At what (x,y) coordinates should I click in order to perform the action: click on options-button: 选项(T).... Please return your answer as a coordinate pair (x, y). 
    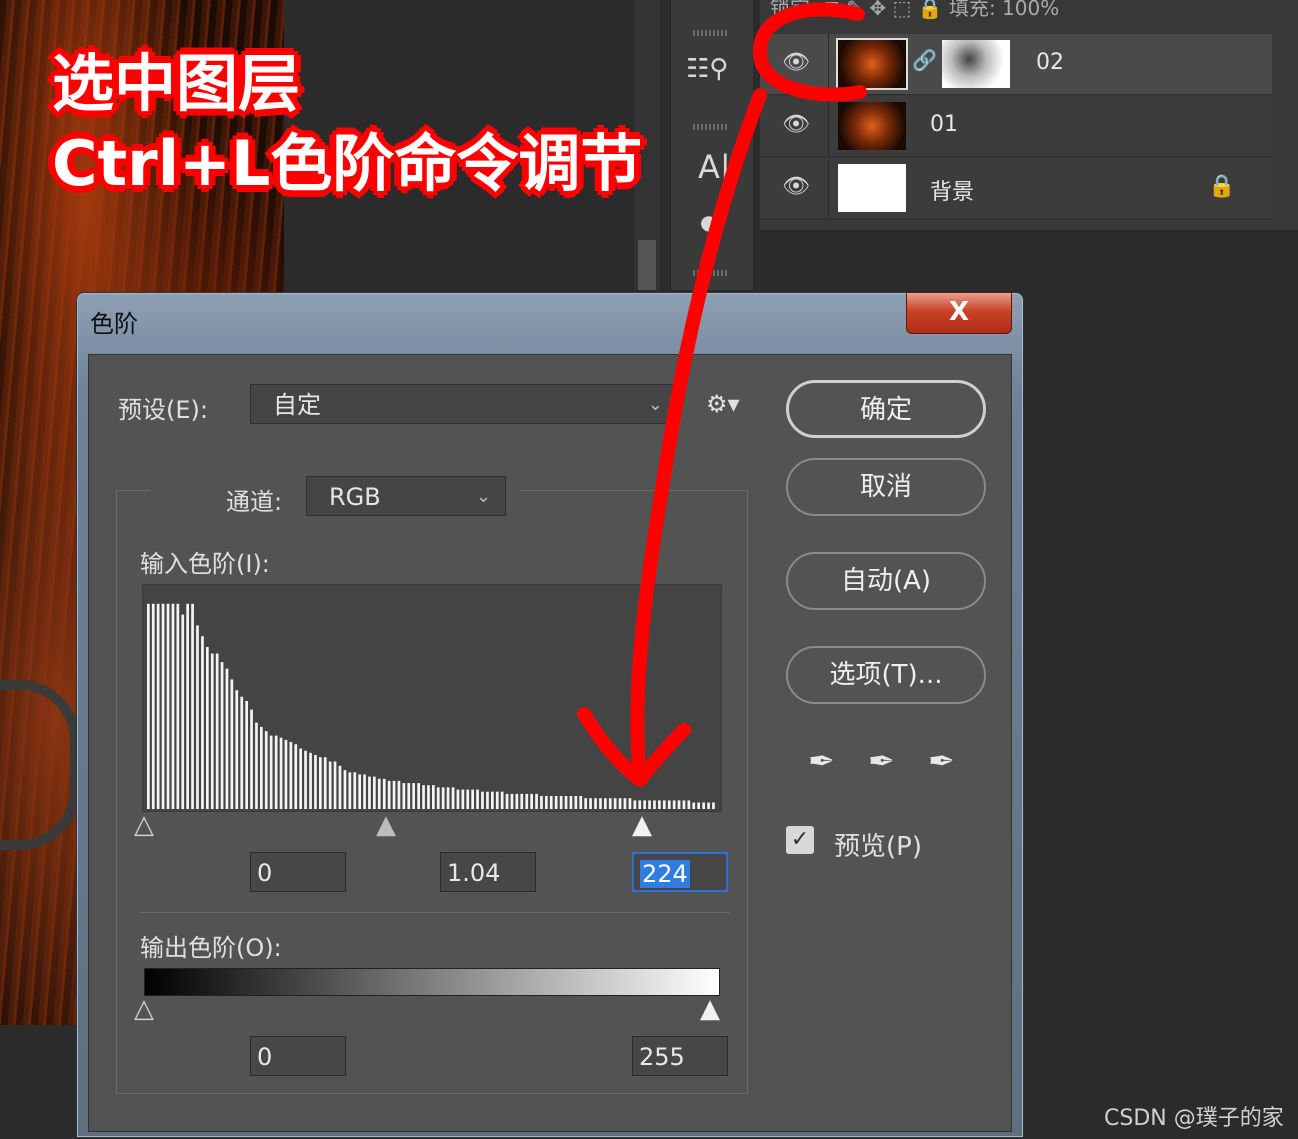
    Looking at the image, I should click on (886, 675).